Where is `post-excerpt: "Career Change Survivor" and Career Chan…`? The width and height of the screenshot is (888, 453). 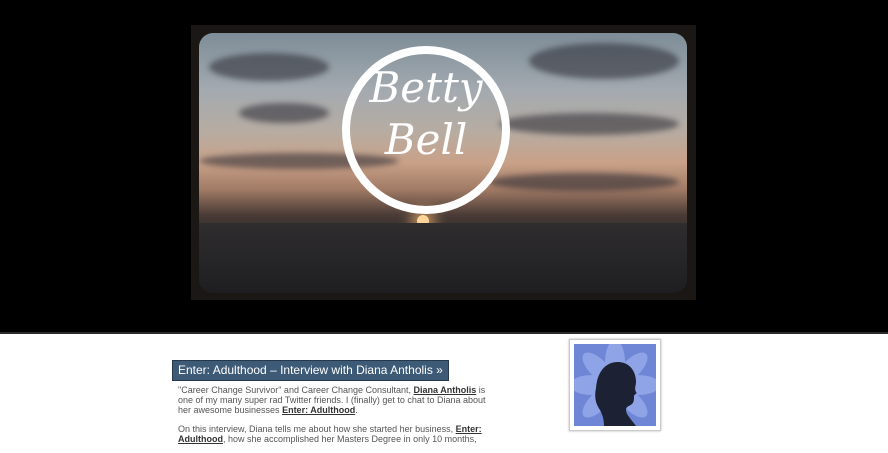 post-excerpt: "Career Change Survivor" and Career Chan… is located at coordinates (338, 419).